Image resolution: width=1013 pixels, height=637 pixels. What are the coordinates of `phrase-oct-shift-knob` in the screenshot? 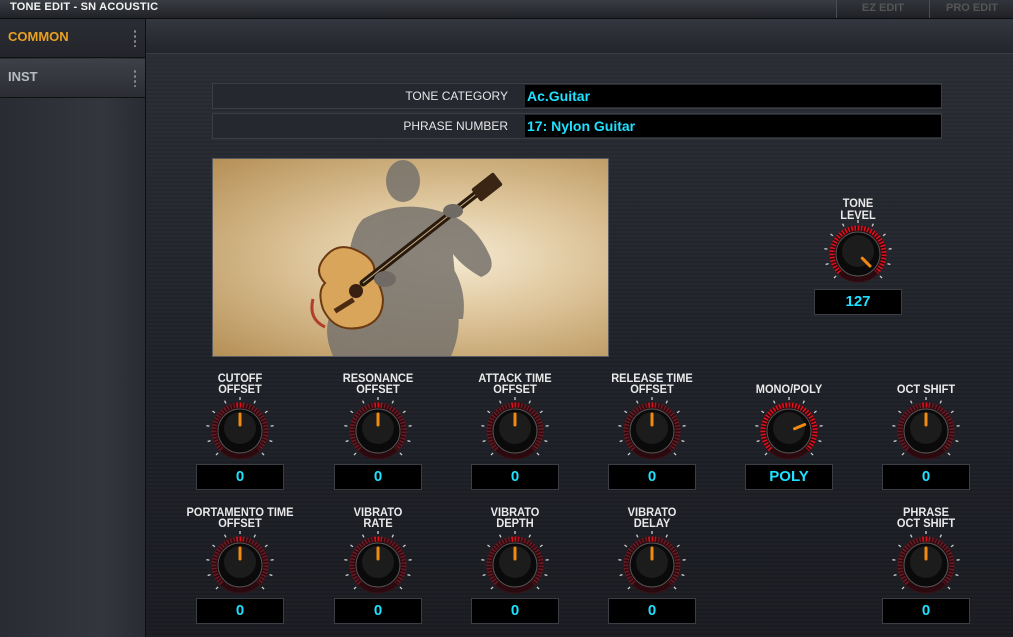 It's located at (926, 565).